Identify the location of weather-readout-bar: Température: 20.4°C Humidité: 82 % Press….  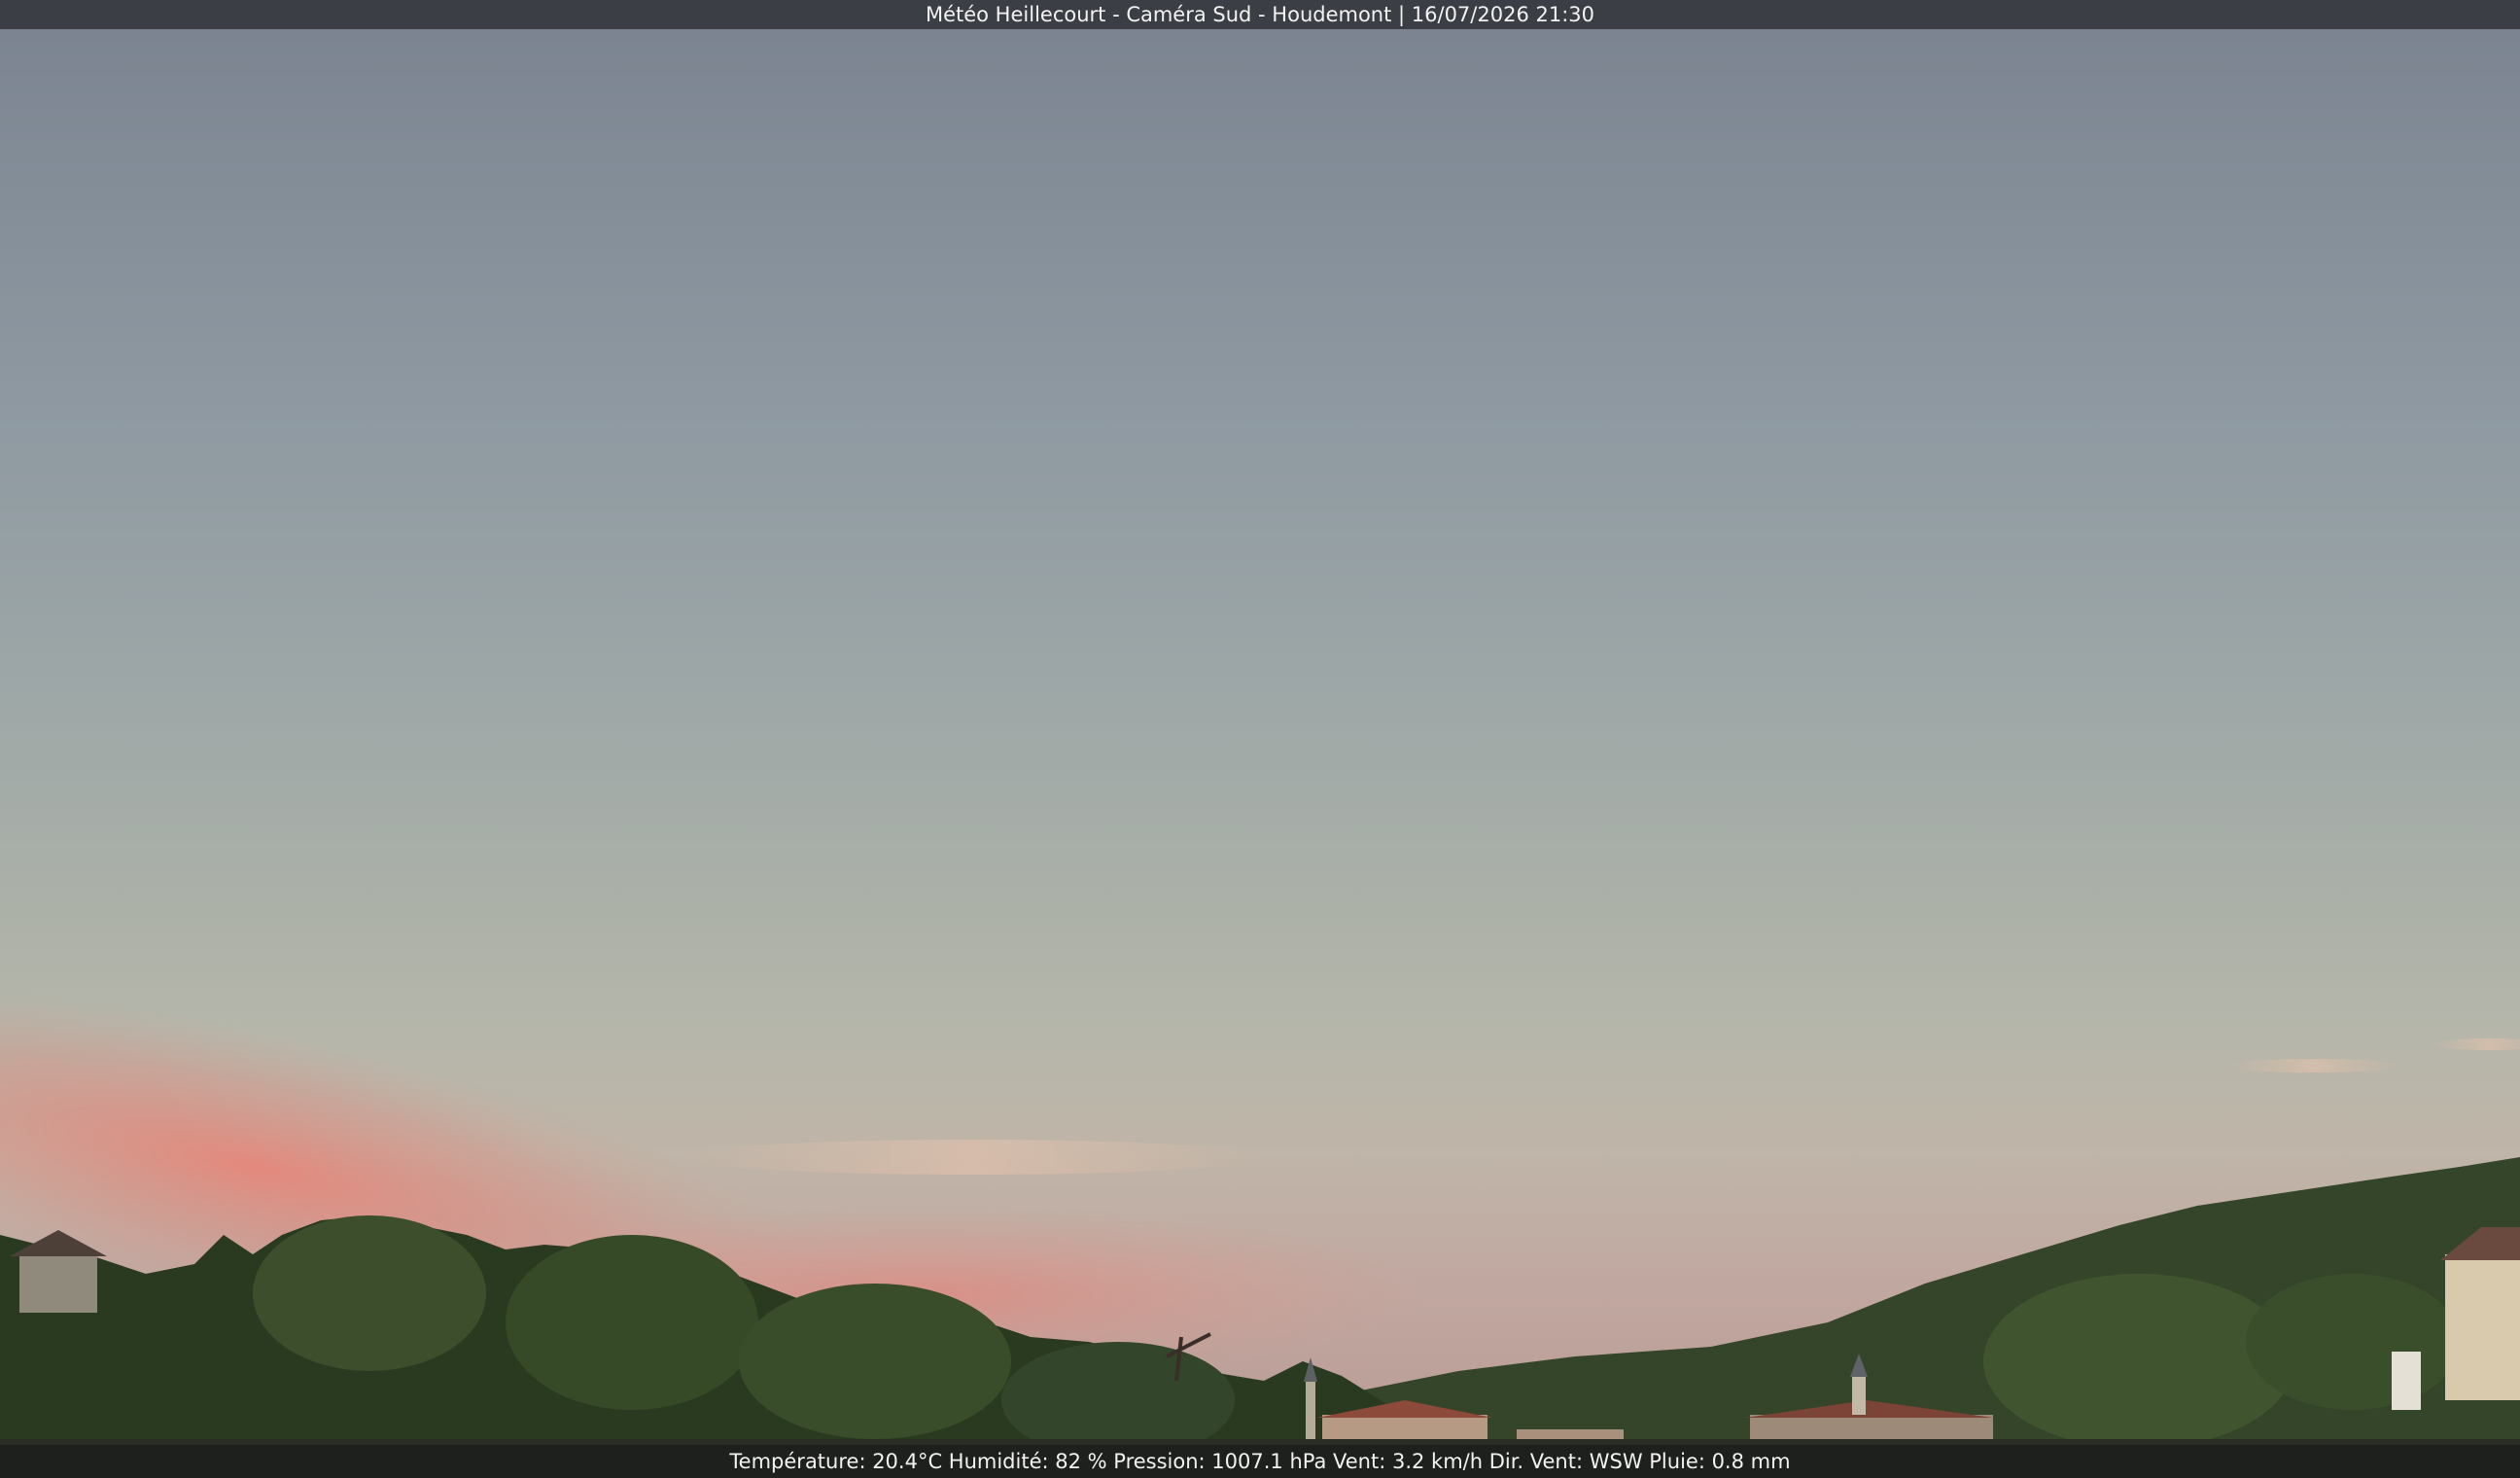
(1260, 1461).